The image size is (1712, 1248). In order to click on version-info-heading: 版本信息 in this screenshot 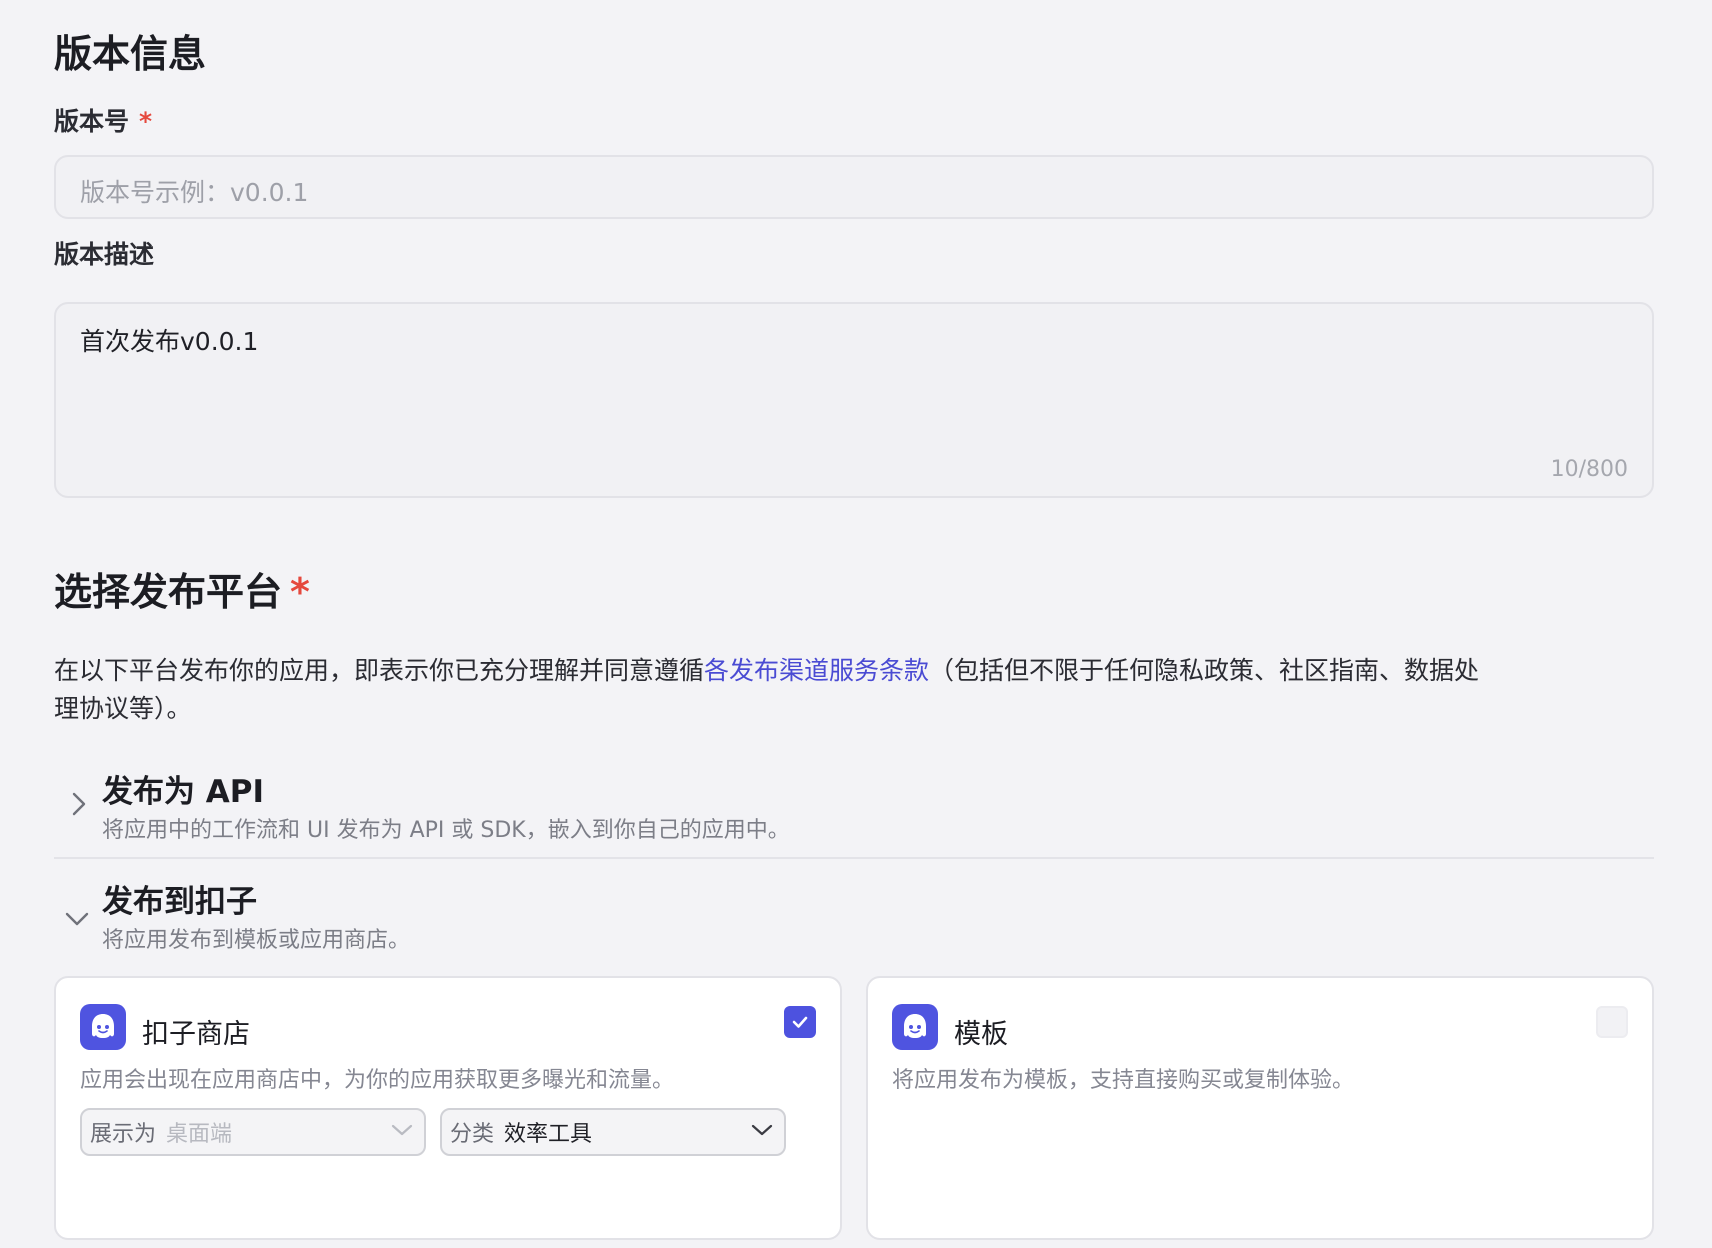, I will do `click(130, 54)`.